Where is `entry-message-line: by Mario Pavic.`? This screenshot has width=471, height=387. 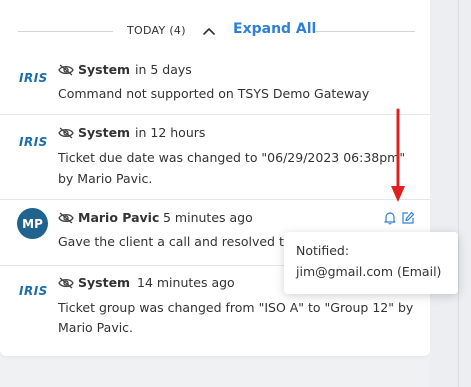
entry-message-line: by Mario Pavic. is located at coordinates (105, 178).